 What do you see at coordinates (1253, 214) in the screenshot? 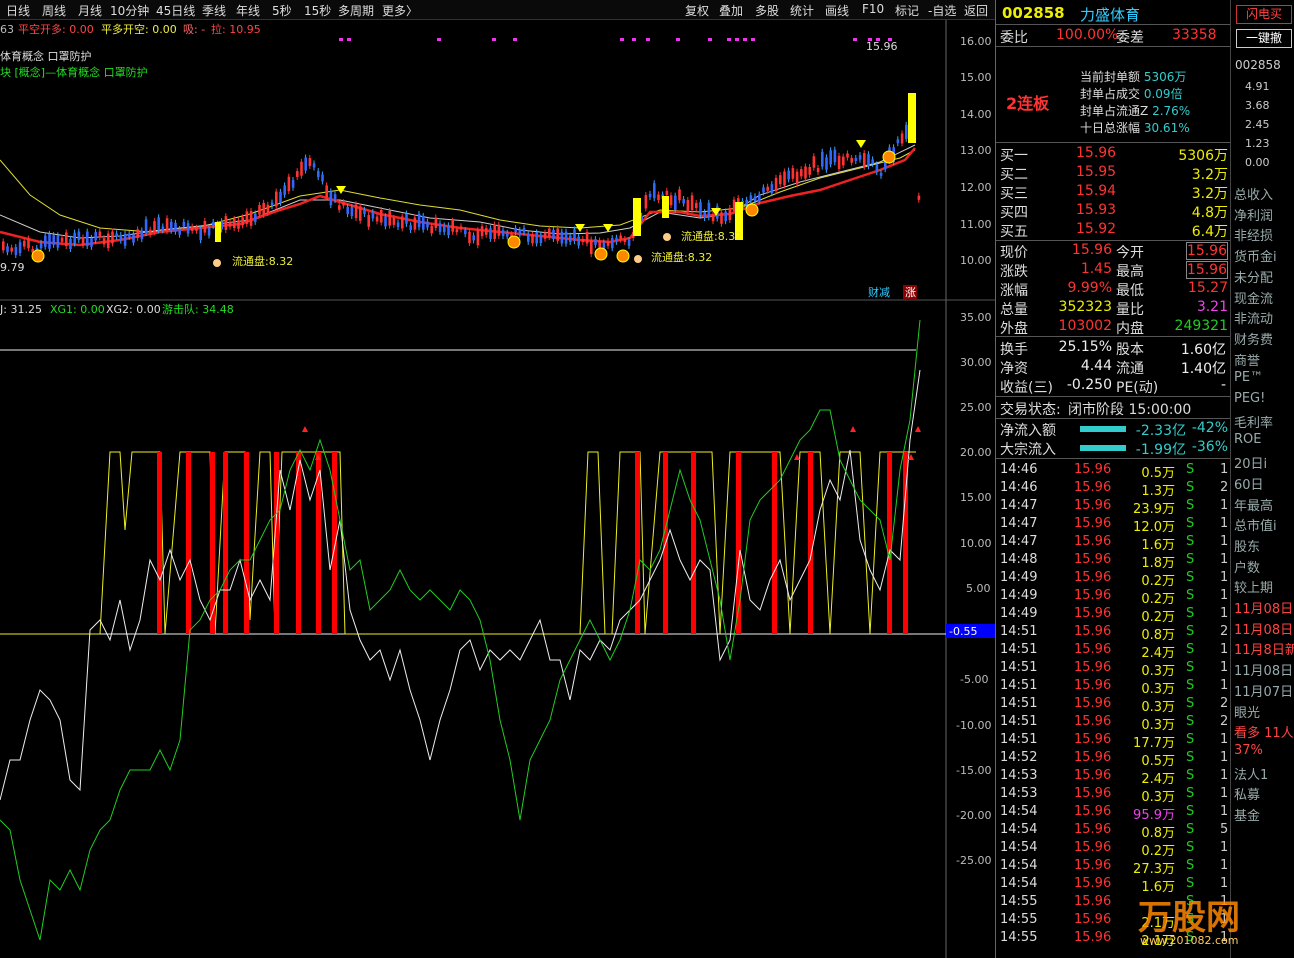
I see `info-item: 净利润` at bounding box center [1253, 214].